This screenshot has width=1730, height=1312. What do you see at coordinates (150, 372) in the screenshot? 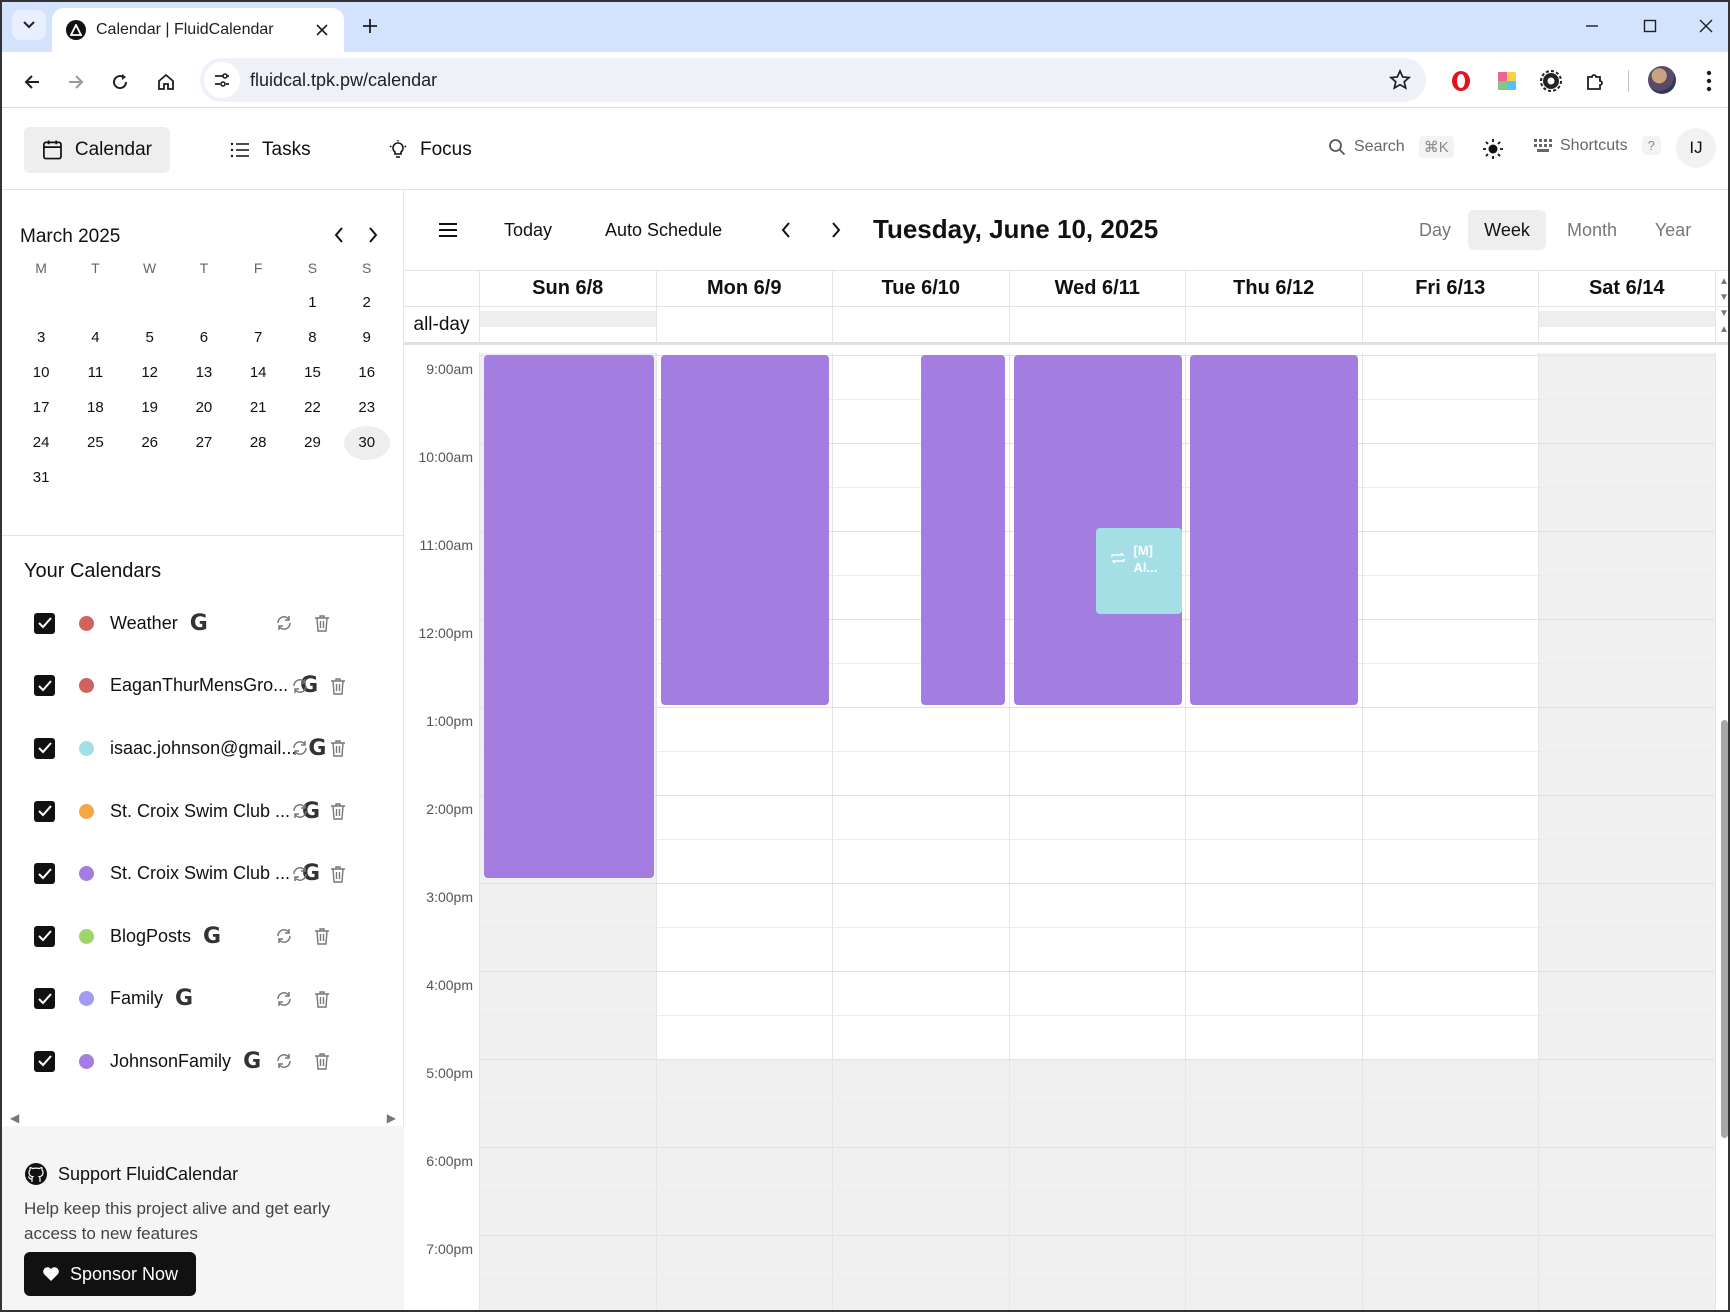
I see `mini-calendar-day: 12` at bounding box center [150, 372].